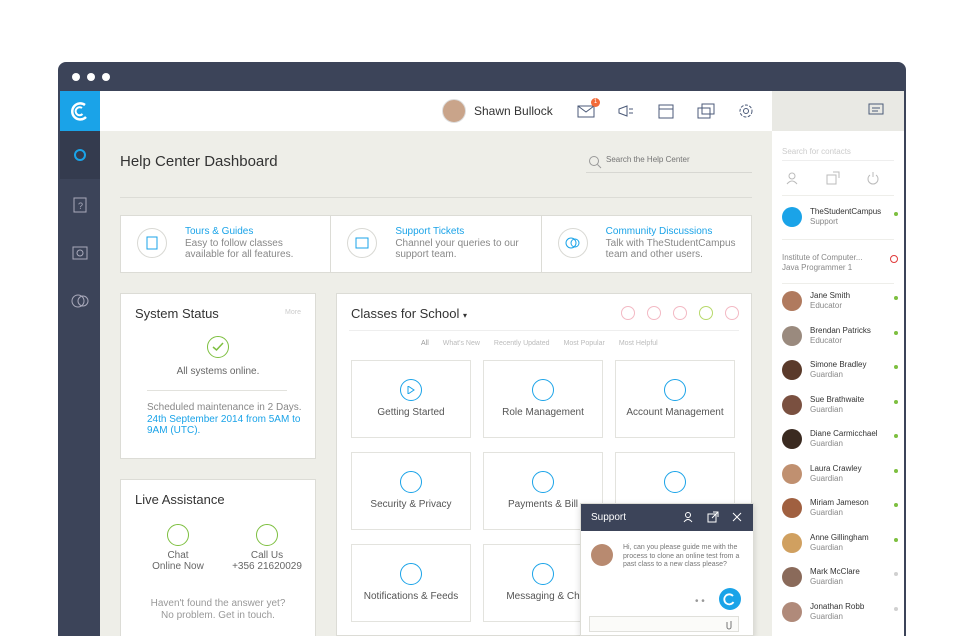 The height and width of the screenshot is (636, 960). I want to click on mail-button: 1, so click(588, 109).